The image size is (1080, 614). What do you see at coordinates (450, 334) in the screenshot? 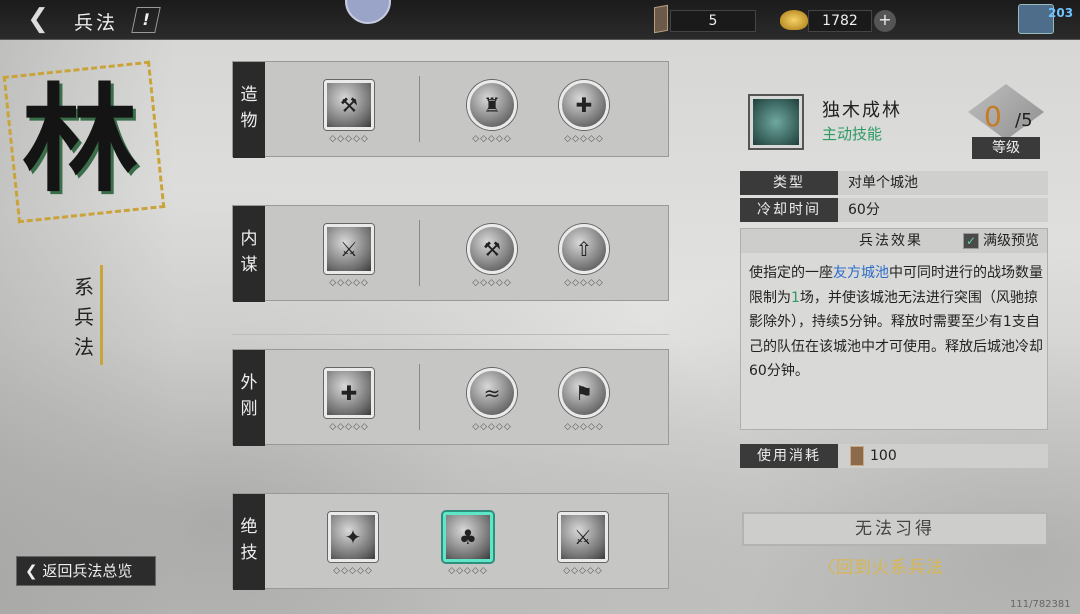
I see `section-separator` at bounding box center [450, 334].